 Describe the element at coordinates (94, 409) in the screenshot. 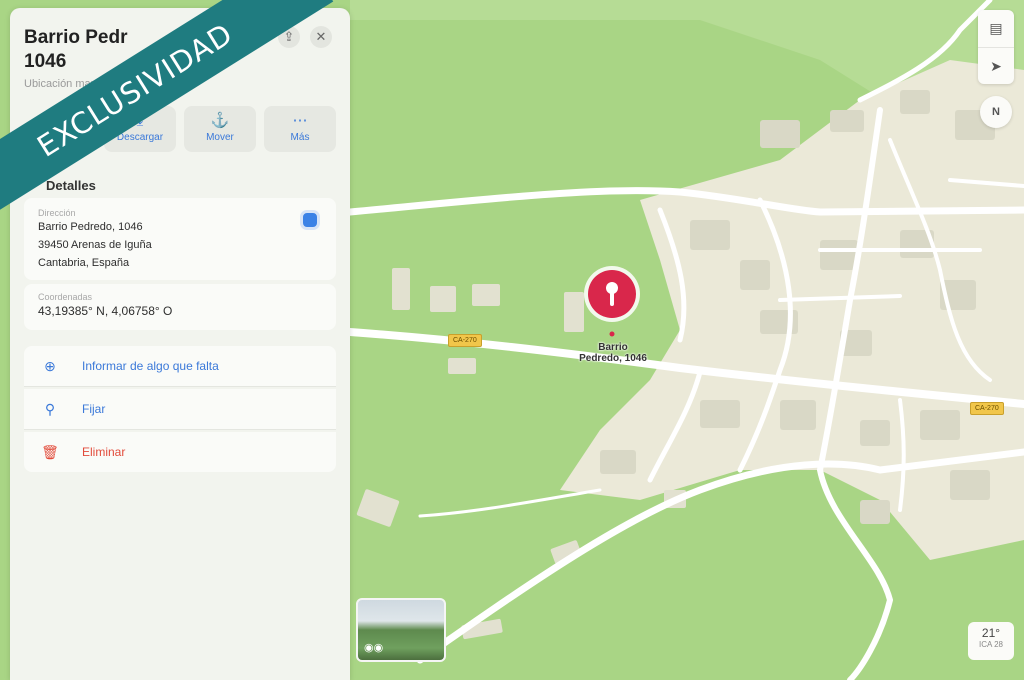

I see `pin-label-text: Fijar` at that location.